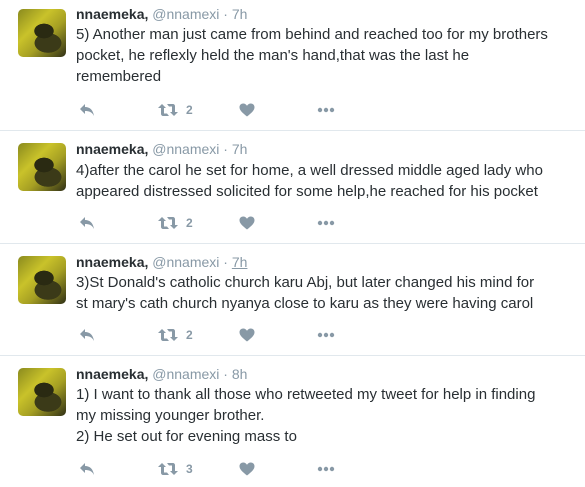  Describe the element at coordinates (240, 374) in the screenshot. I see `tweet-timestamp: 8h` at that location.